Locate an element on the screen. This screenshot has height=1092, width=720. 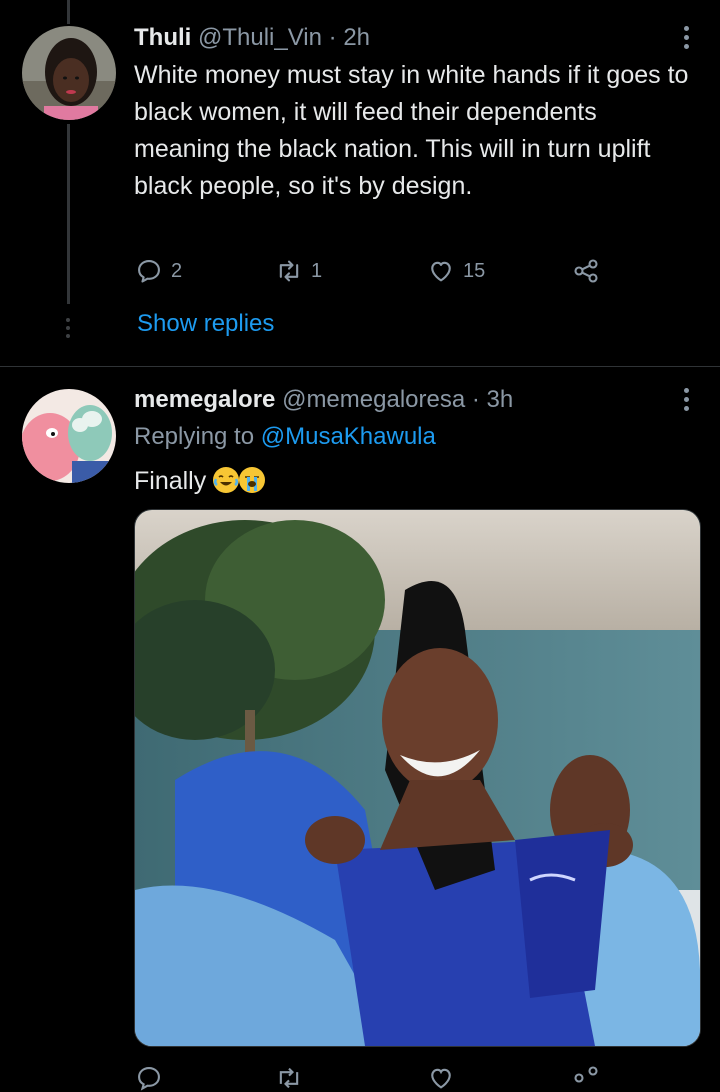
retweet-button: 1 is located at coordinates (298, 271).